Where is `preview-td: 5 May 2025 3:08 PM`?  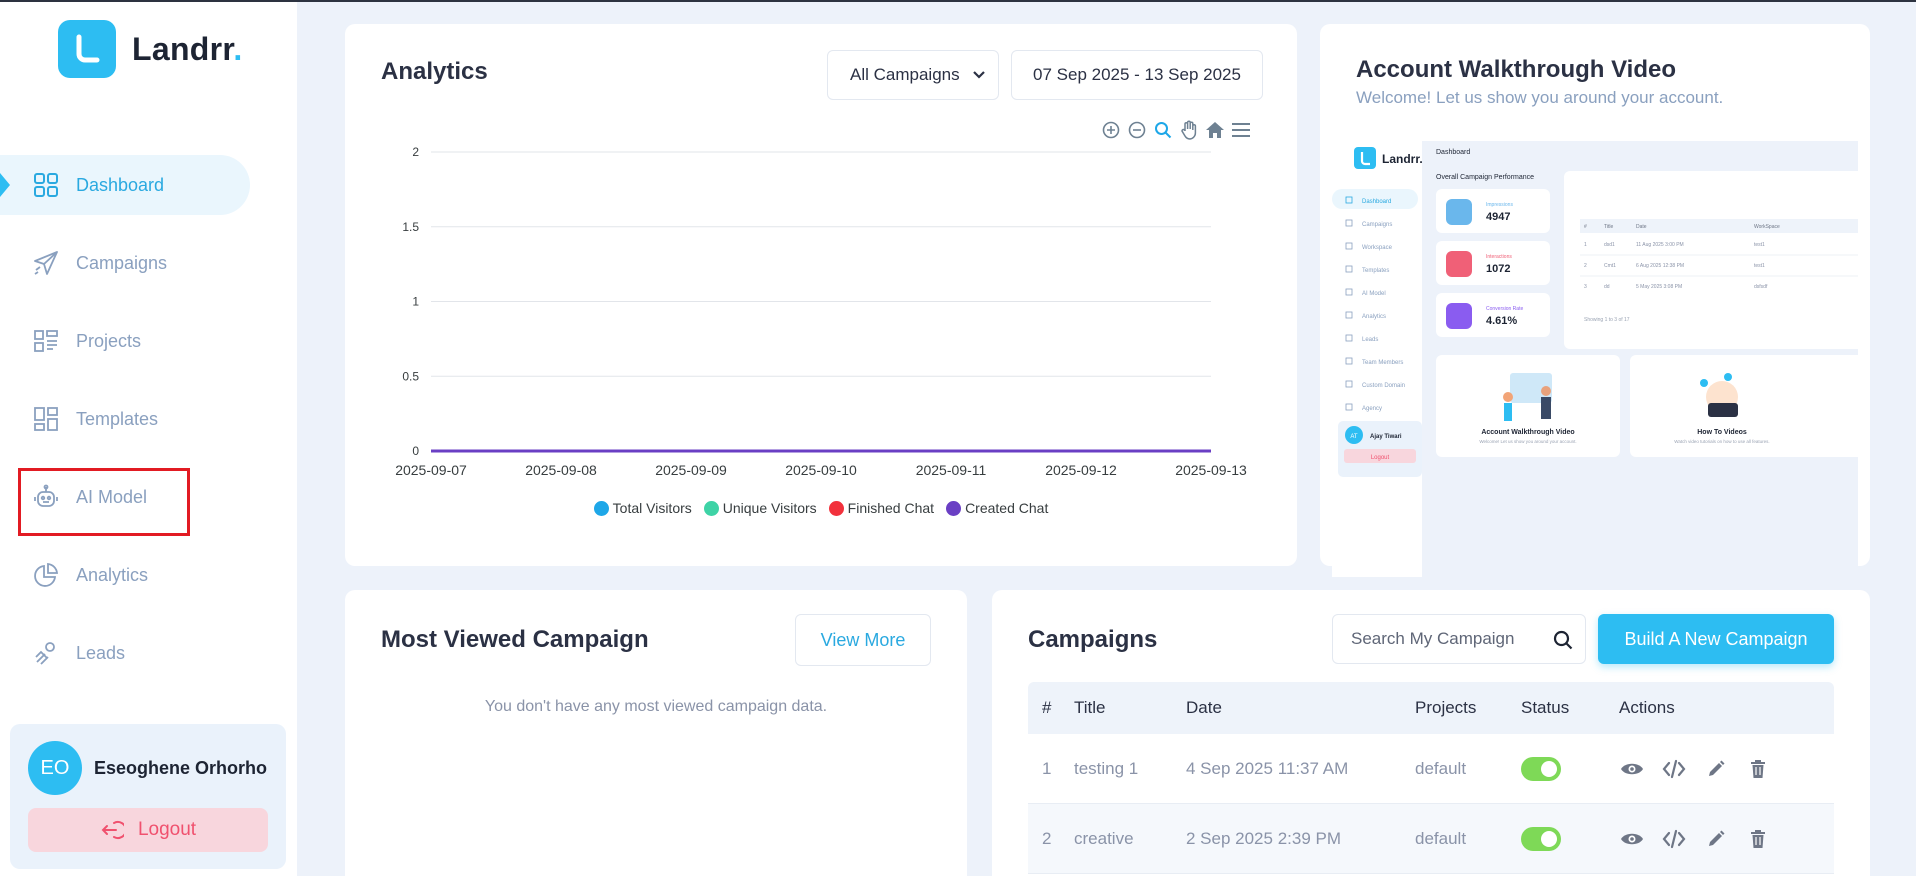 preview-td: 5 May 2025 3:08 PM is located at coordinates (1659, 287).